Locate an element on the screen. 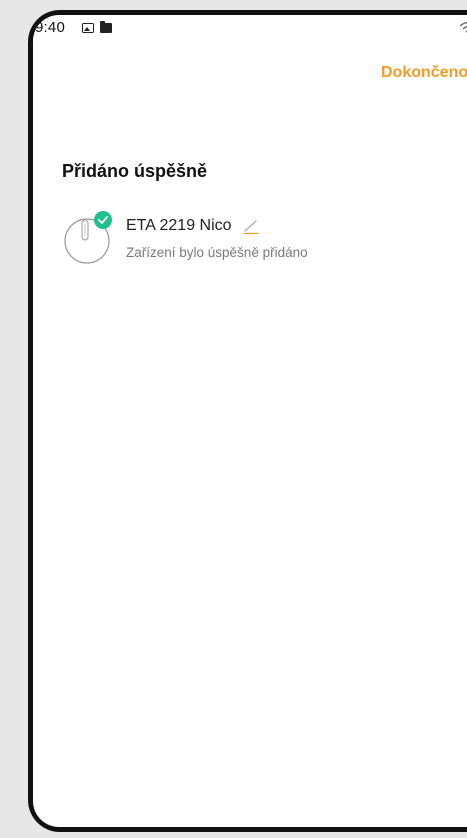 This screenshot has width=467, height=838. folder-icon is located at coordinates (106, 27).